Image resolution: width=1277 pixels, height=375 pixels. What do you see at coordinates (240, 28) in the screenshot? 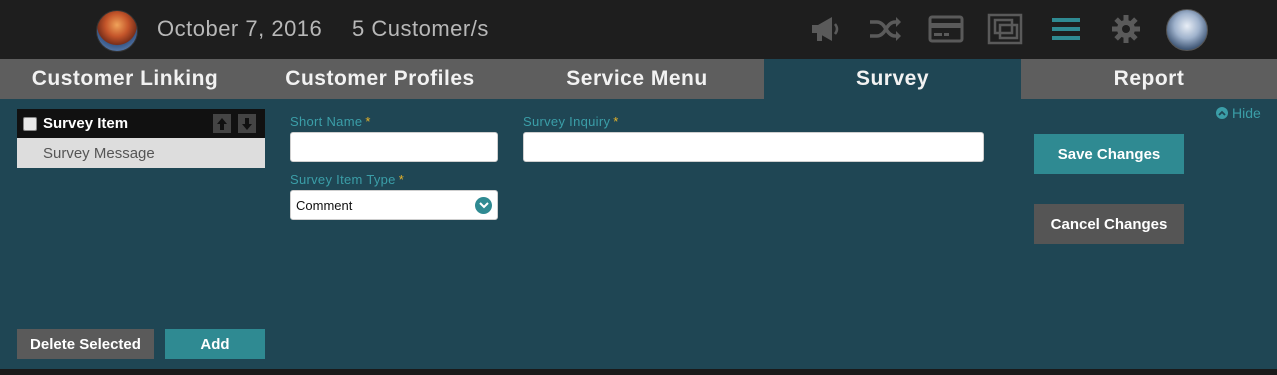
I see `current-date: October 7, 2016` at bounding box center [240, 28].